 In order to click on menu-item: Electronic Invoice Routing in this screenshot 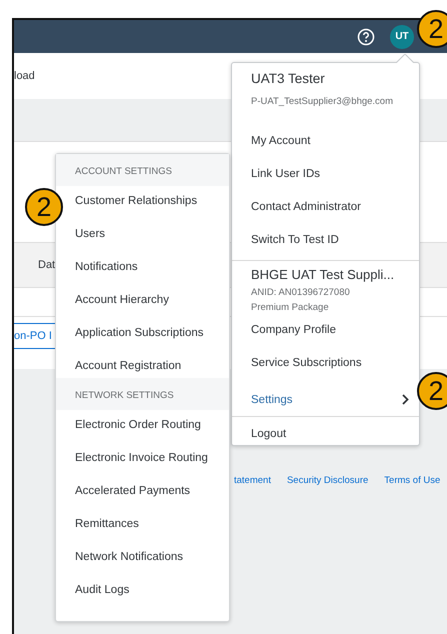, I will do `click(141, 453)`.